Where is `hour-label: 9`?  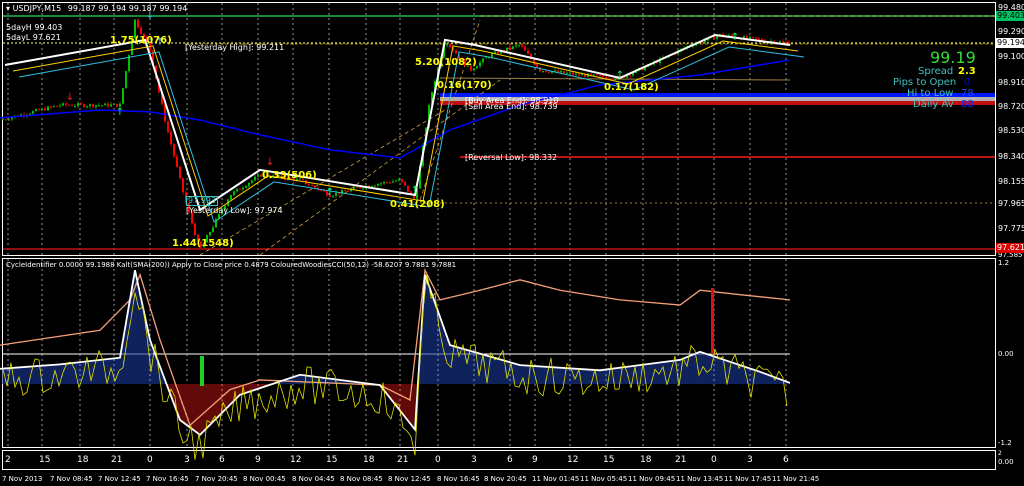 hour-label: 9 is located at coordinates (535, 460).